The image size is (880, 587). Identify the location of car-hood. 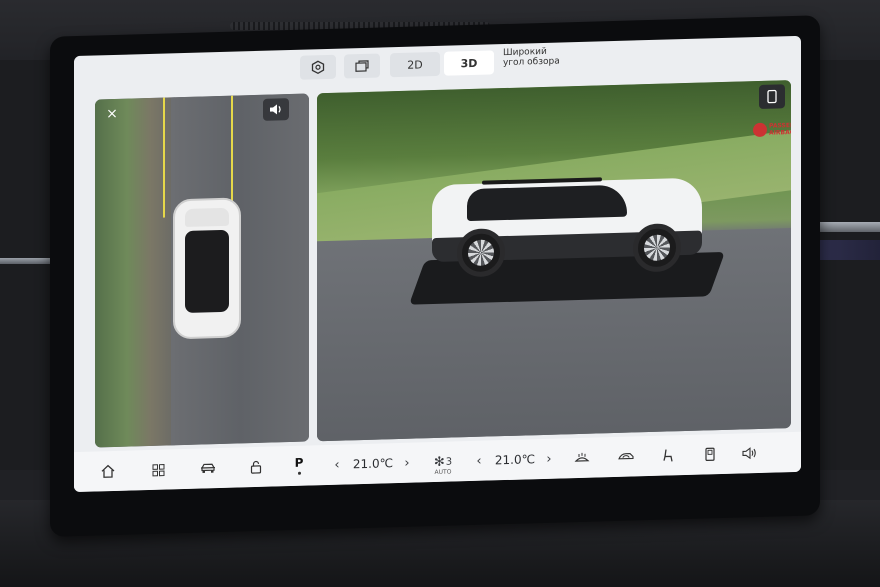
(207, 217).